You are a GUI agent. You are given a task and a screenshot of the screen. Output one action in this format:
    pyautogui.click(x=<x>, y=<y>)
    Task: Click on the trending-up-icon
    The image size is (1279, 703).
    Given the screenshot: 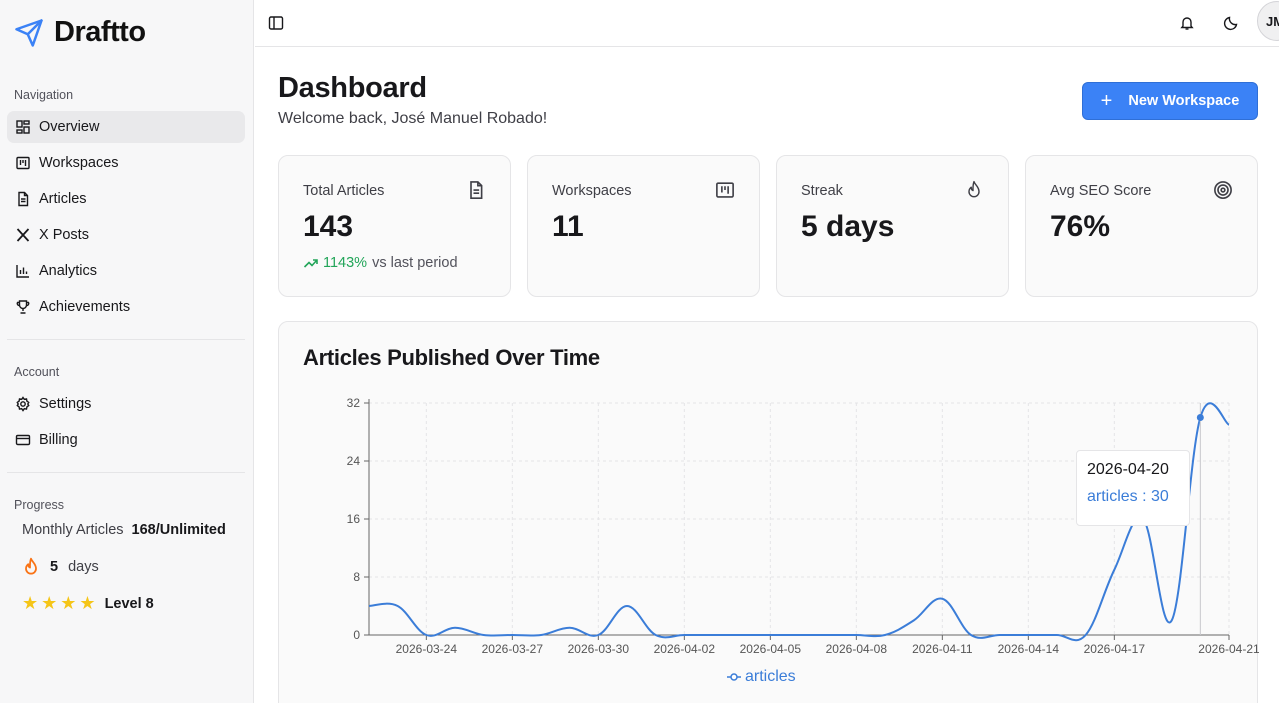 What is the action you would take?
    pyautogui.click(x=310, y=263)
    